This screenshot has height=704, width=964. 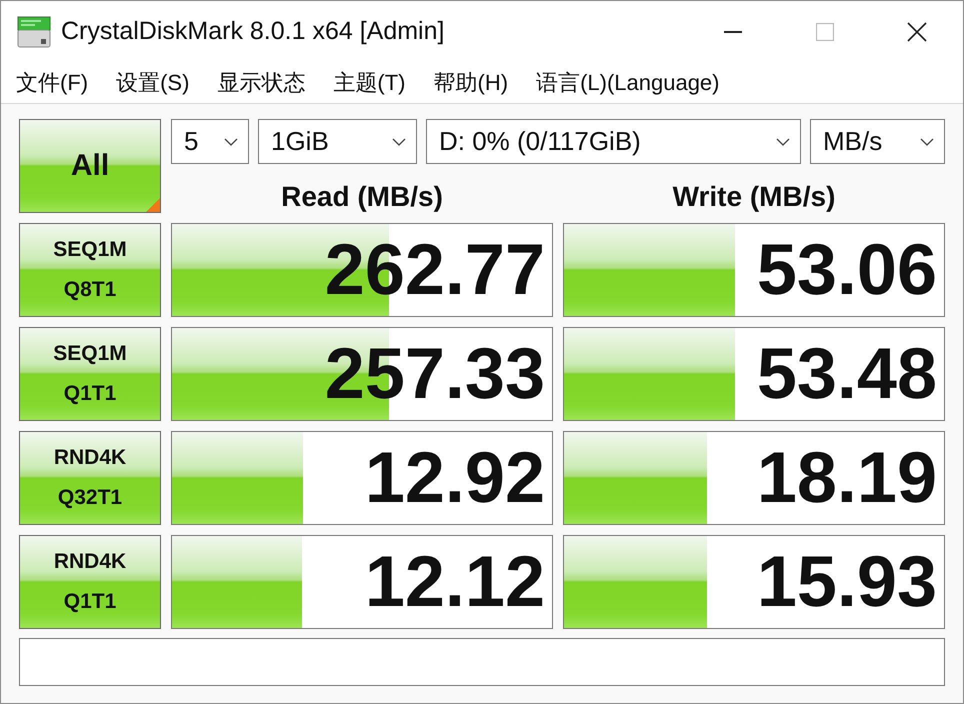 What do you see at coordinates (471, 82) in the screenshot?
I see `menu-item: 帮助(H)` at bounding box center [471, 82].